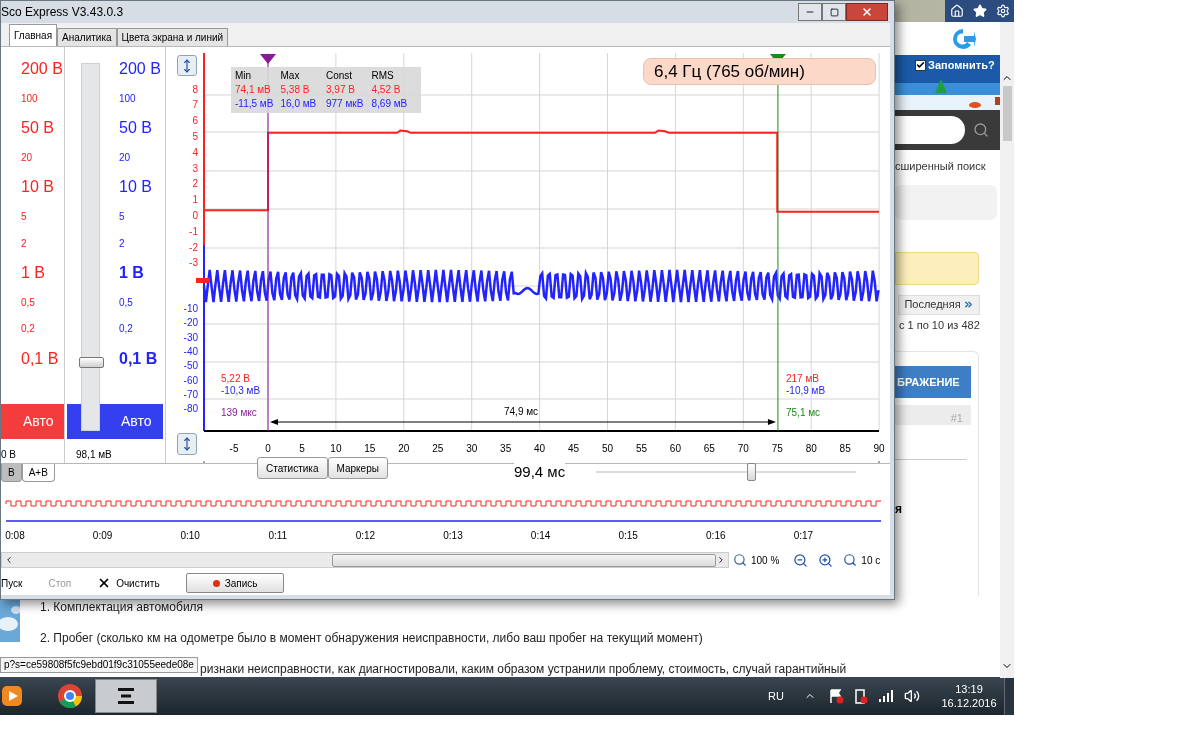  Describe the element at coordinates (190, 366) in the screenshot. I see `y-tick-label: -50` at that location.